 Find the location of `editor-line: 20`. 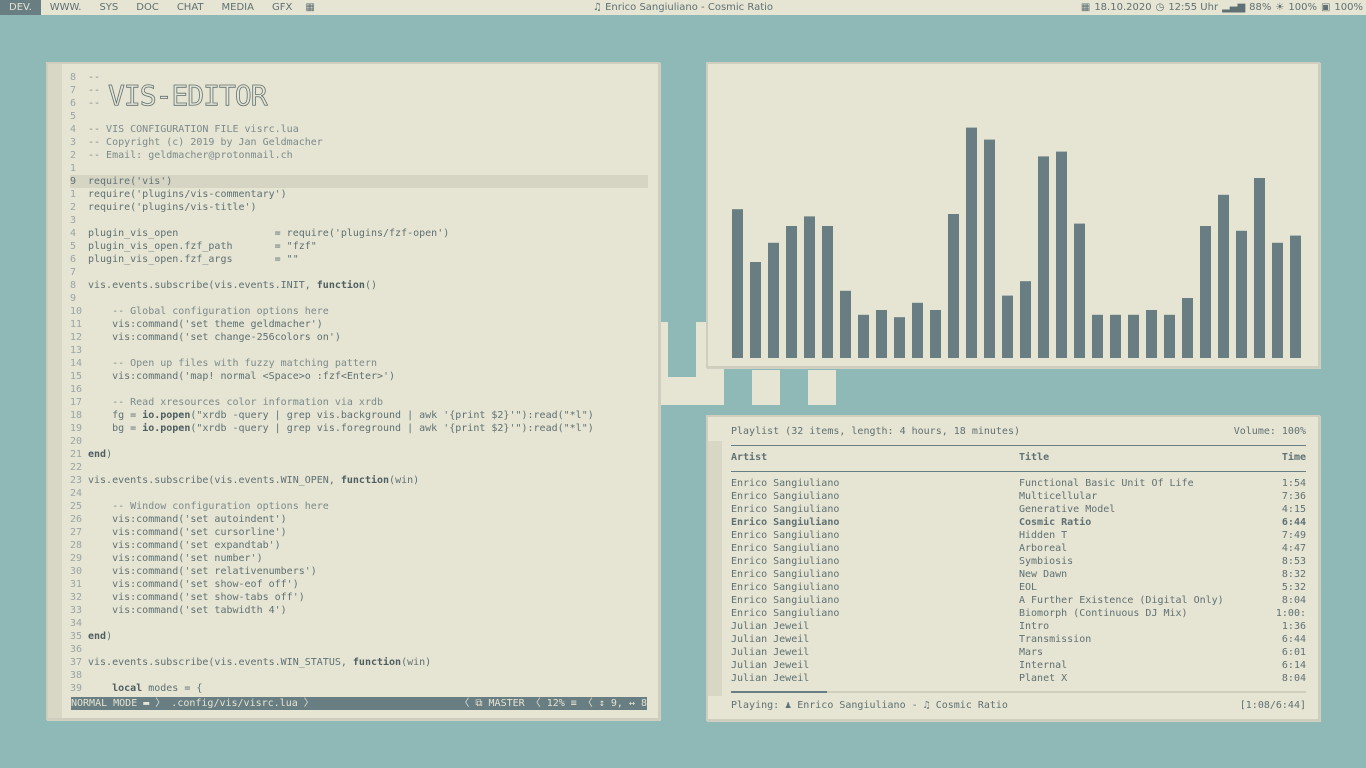

editor-line: 20 is located at coordinates (359, 441).